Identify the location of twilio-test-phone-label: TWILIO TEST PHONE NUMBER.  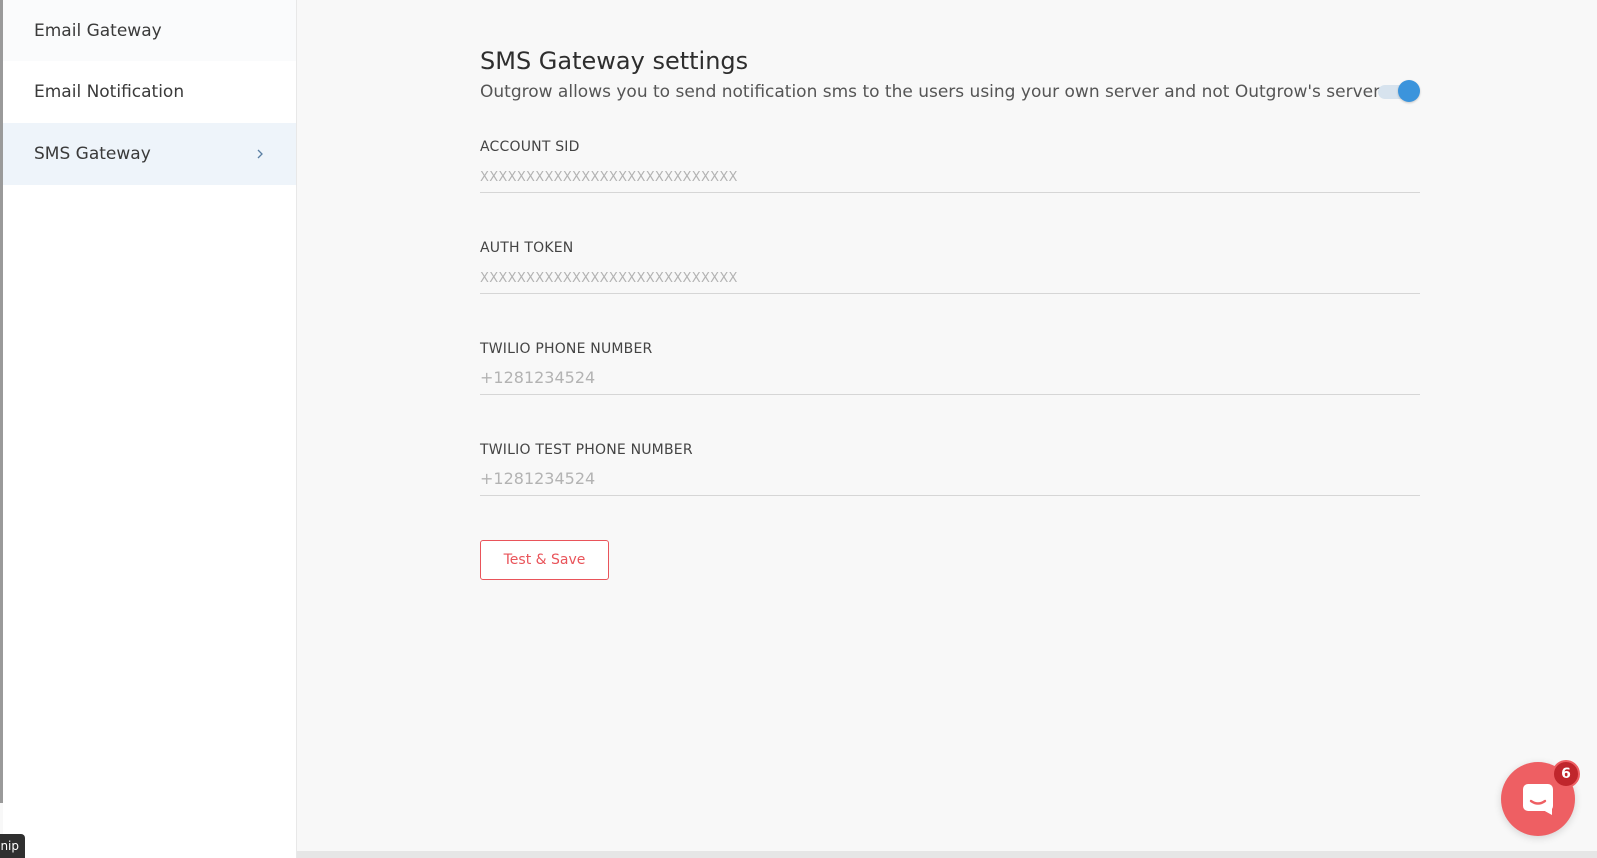
(586, 450).